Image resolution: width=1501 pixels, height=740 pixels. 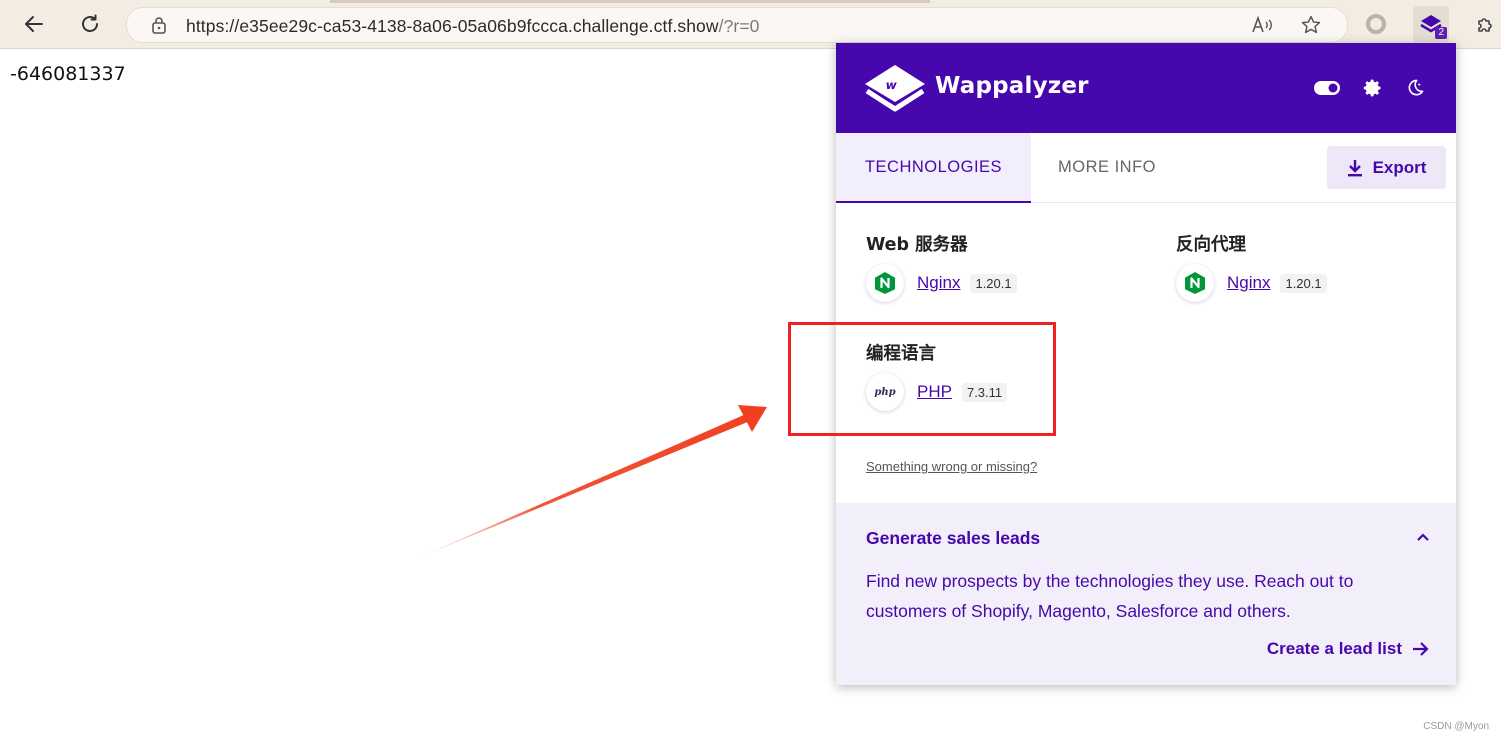 What do you see at coordinates (933, 168) in the screenshot?
I see `tab-technologies: TECHNOLOGIES` at bounding box center [933, 168].